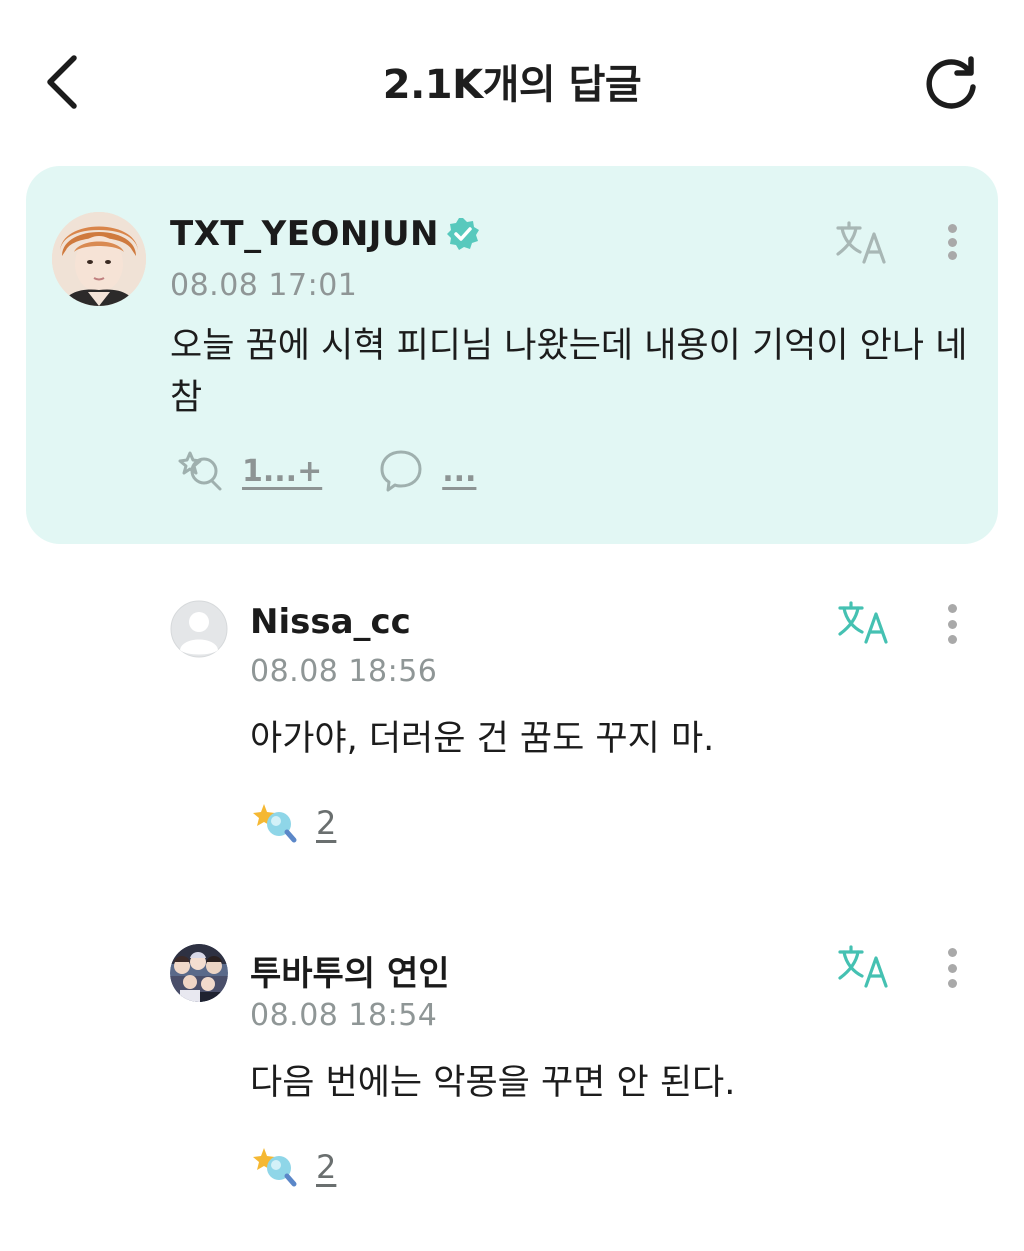  I want to click on refresh-button, so click(951, 83).